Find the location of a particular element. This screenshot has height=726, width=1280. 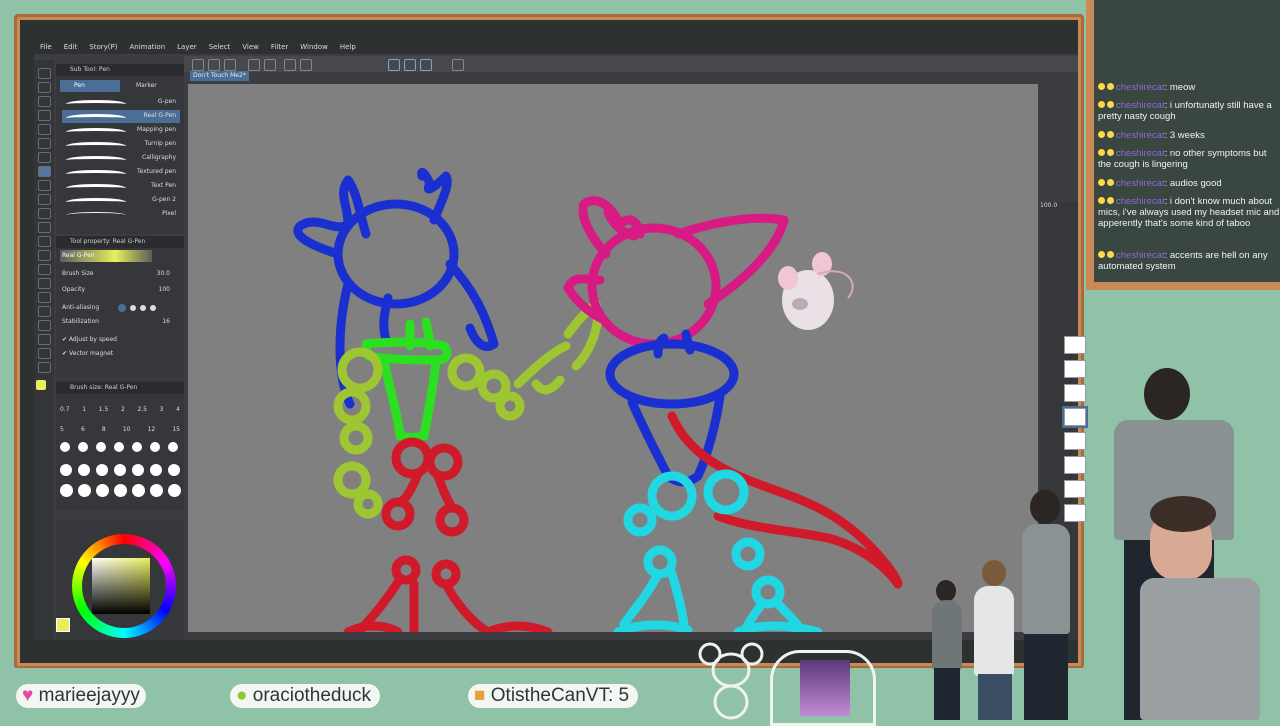

menu-file: File is located at coordinates (46, 47).